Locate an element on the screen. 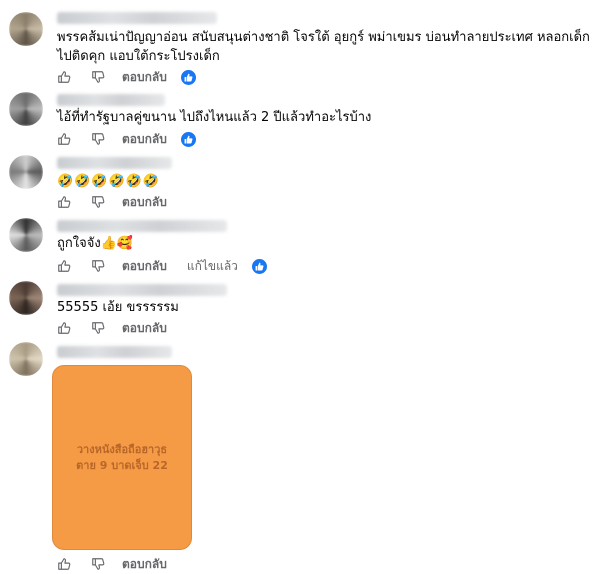 The height and width of the screenshot is (574, 600). comment-text: ถูกใจจัง👍🥰 is located at coordinates (95, 243).